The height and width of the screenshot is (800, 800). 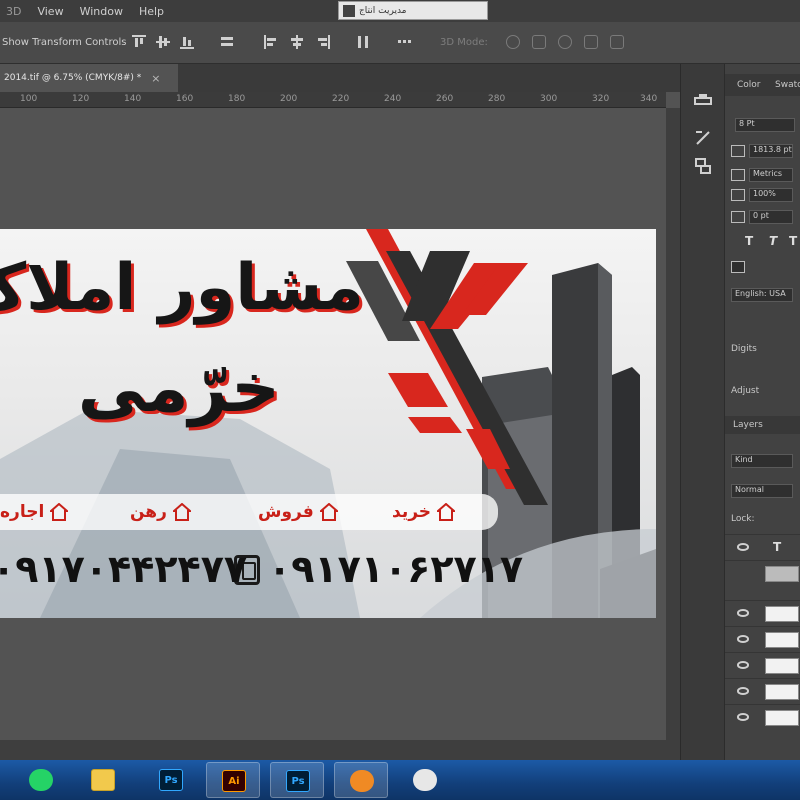 I want to click on digits-row: Digits, so click(x=744, y=349).